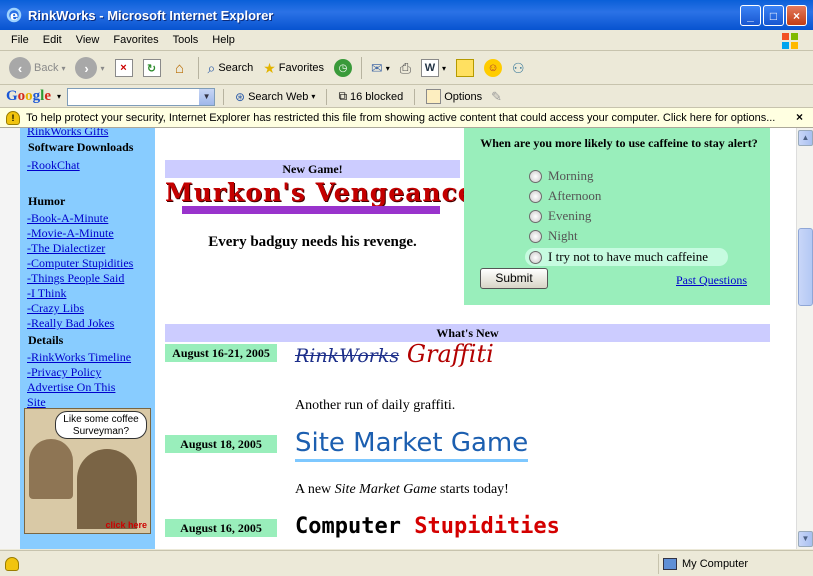 This screenshot has height=576, width=813. I want to click on sidebar-link-rookchat: -RookChat, so click(53, 165).